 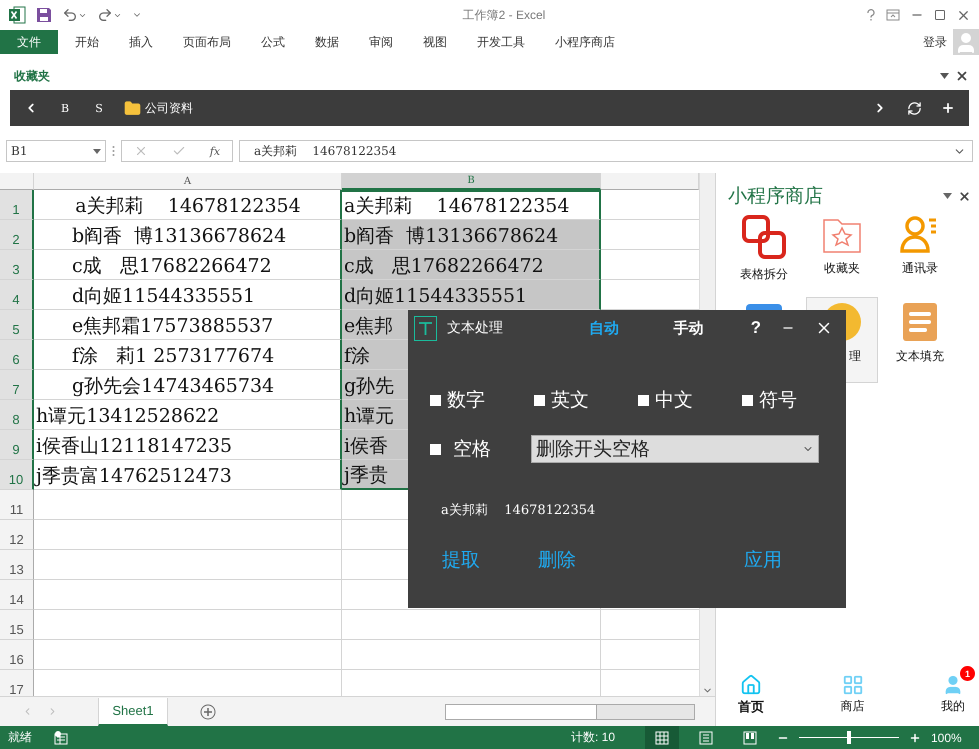 I want to click on row-header: 8, so click(x=17, y=415).